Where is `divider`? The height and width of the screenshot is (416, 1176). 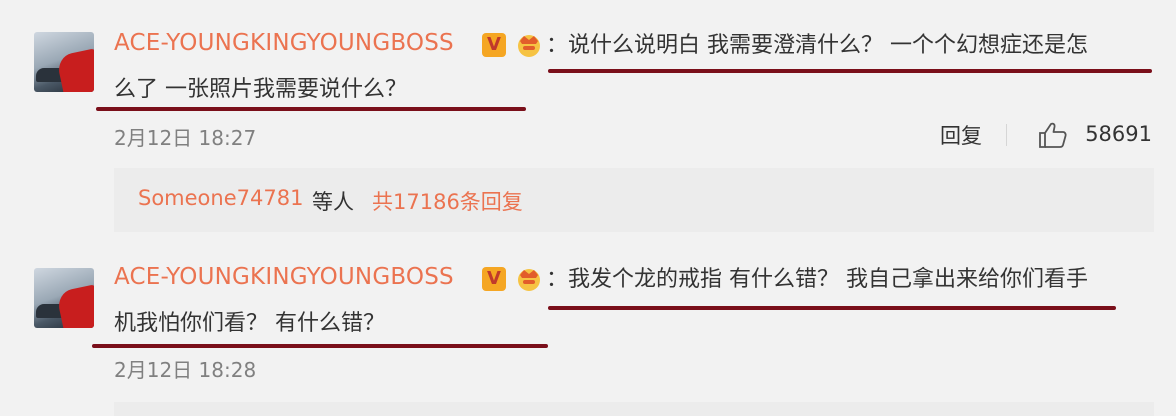 divider is located at coordinates (1006, 135).